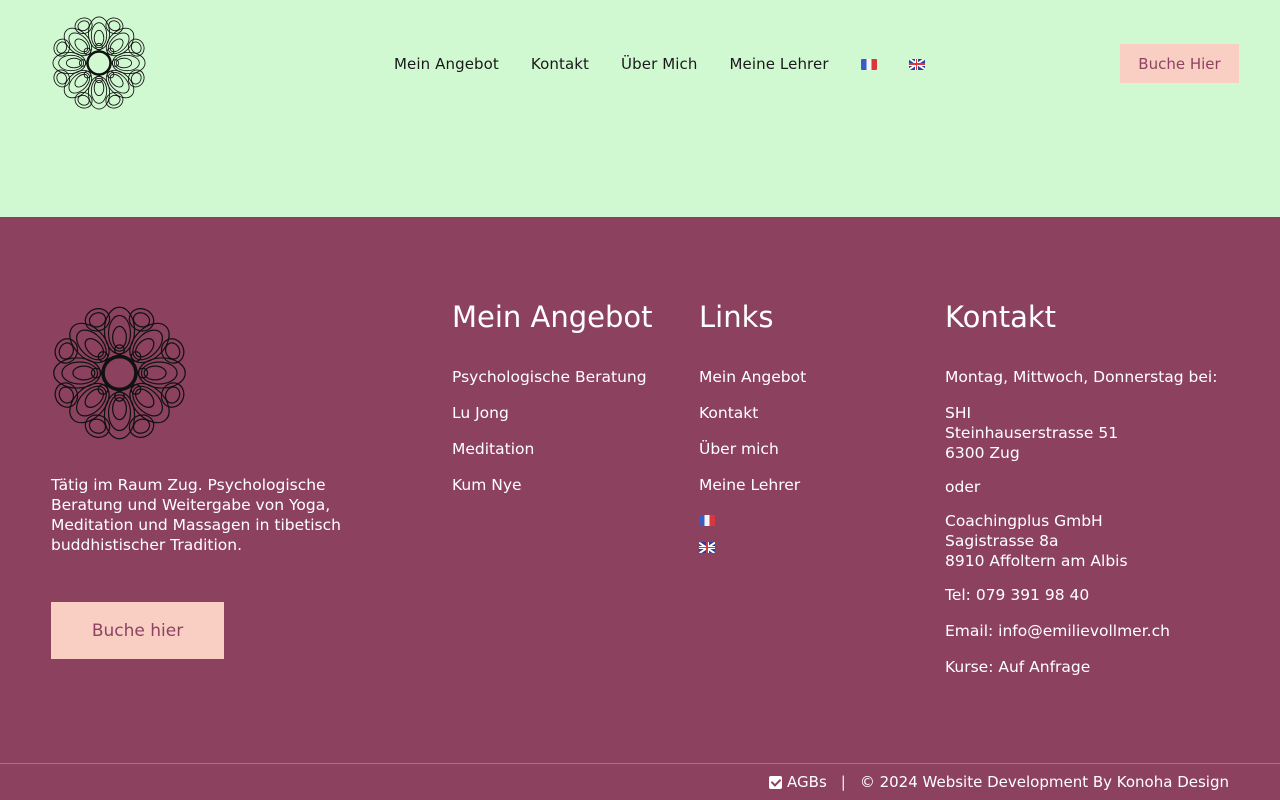  Describe the element at coordinates (963, 487) in the screenshot. I see `contact-or: oder` at that location.